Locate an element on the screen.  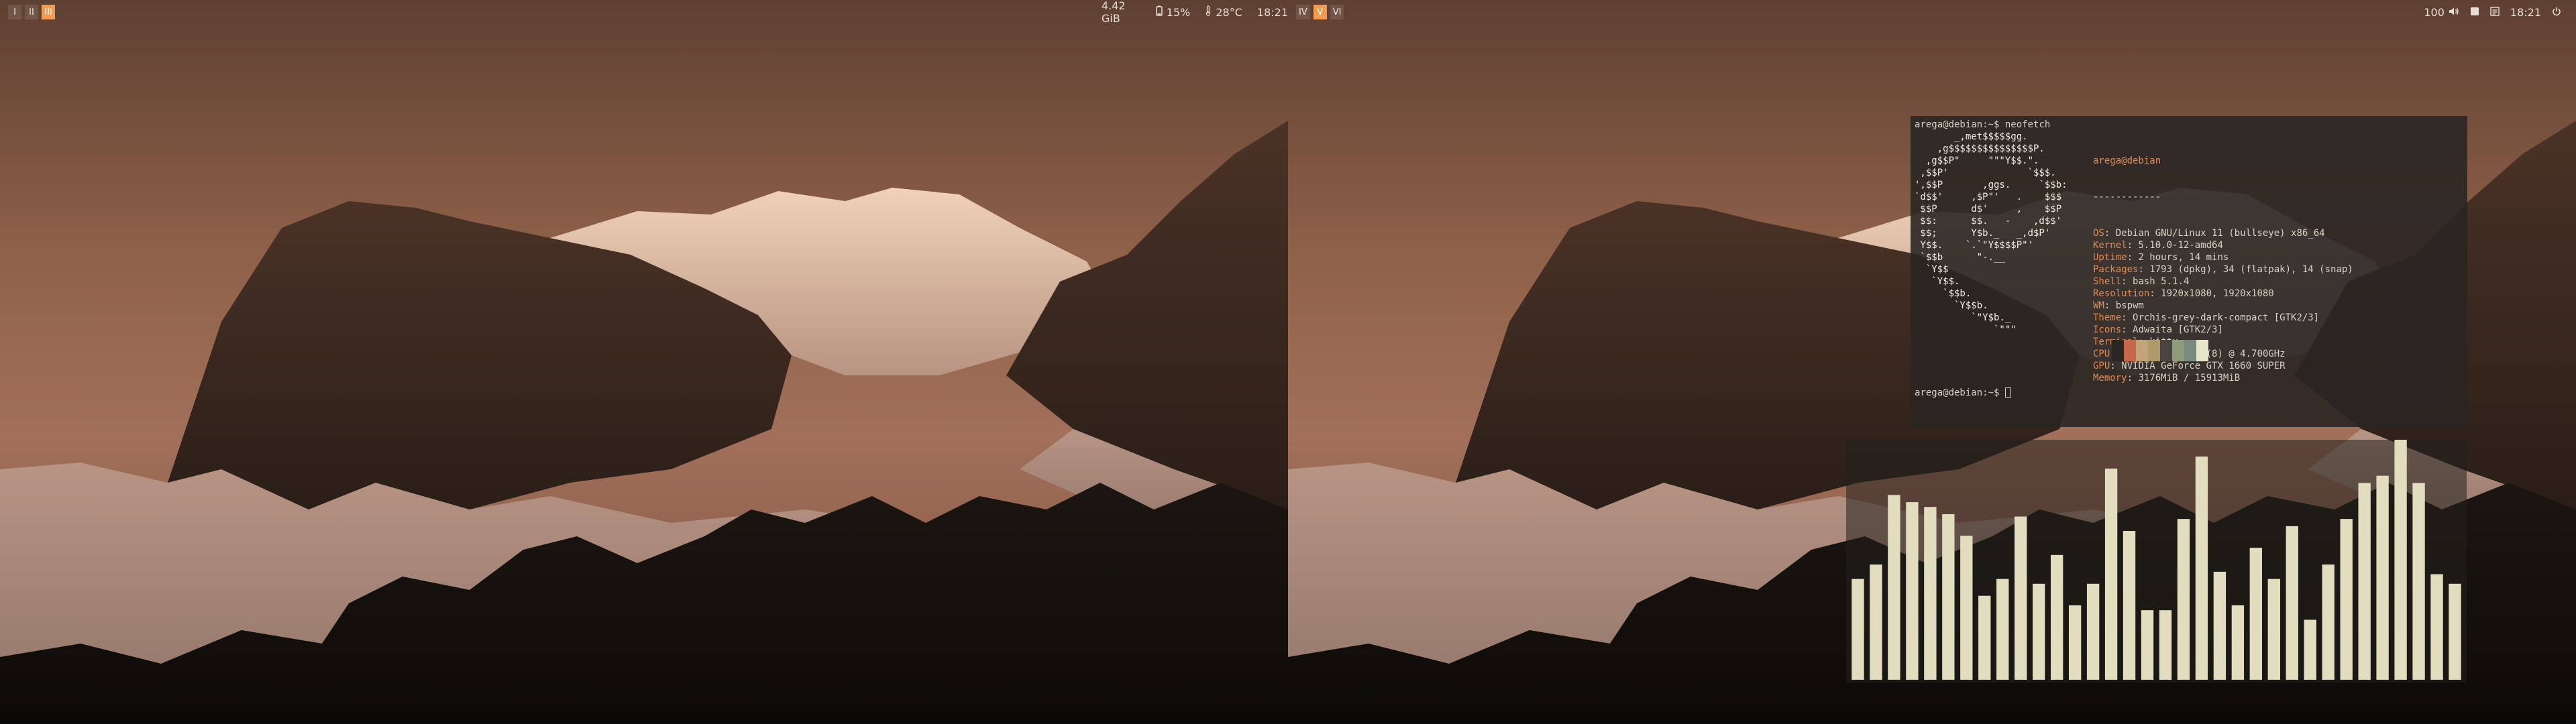
info-key: Kernel is located at coordinates (2110, 245).